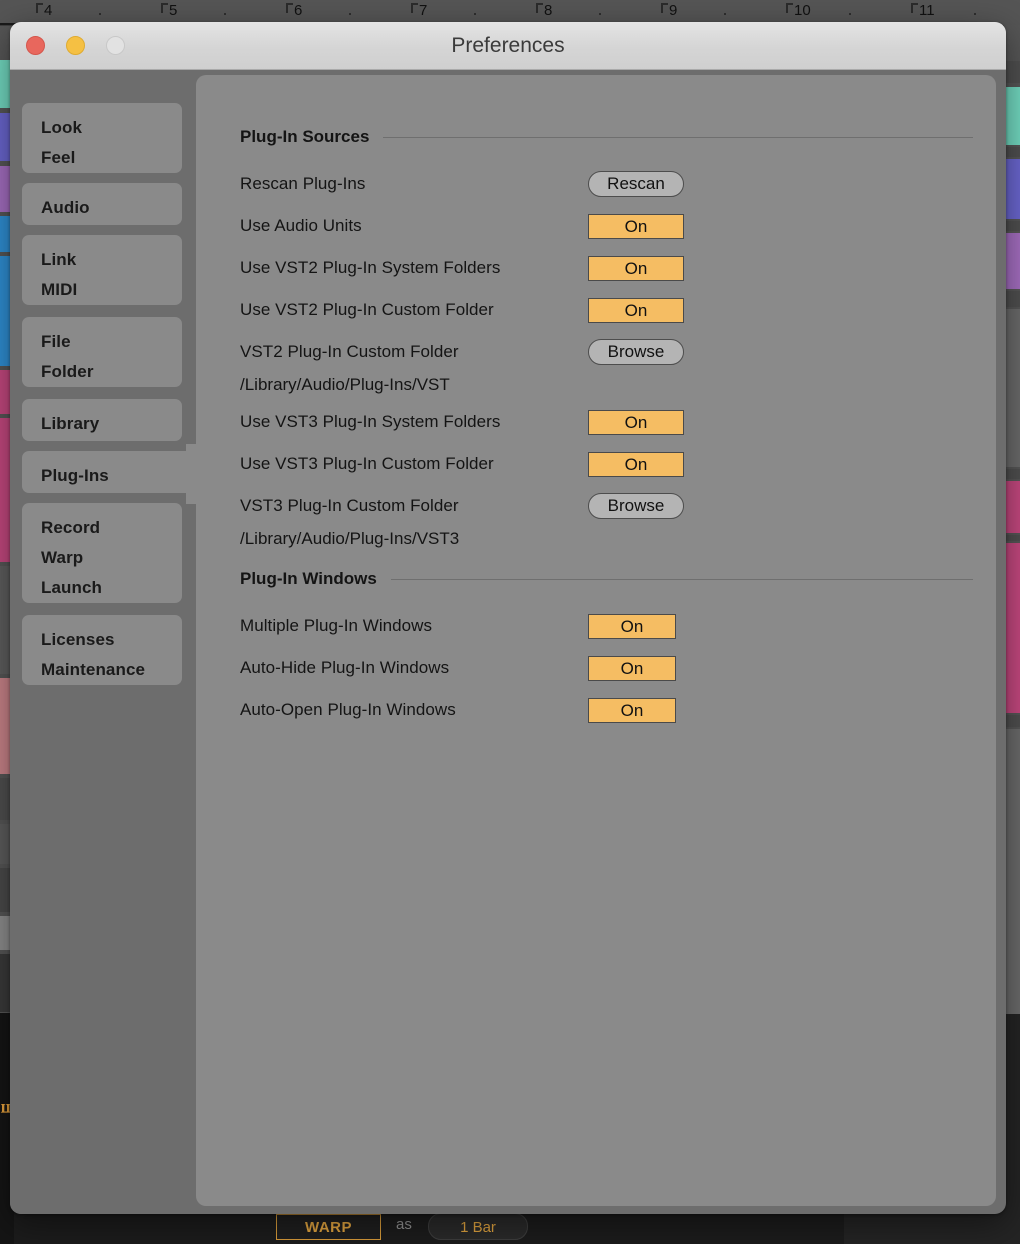 The height and width of the screenshot is (1244, 1020). Describe the element at coordinates (802, 10) in the screenshot. I see `ruler-bar-number: 10` at that location.